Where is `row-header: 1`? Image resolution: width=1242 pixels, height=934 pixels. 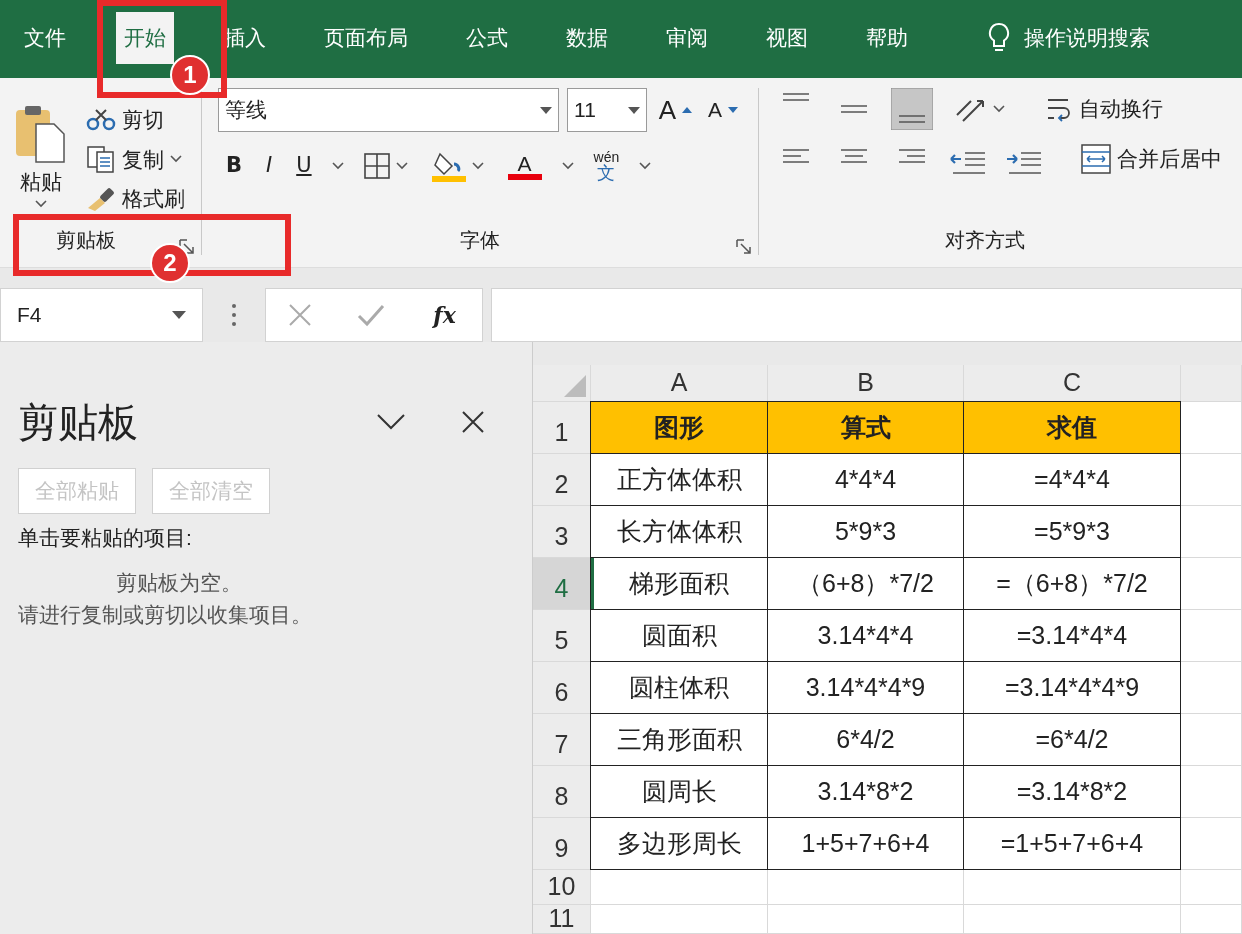 row-header: 1 is located at coordinates (562, 428).